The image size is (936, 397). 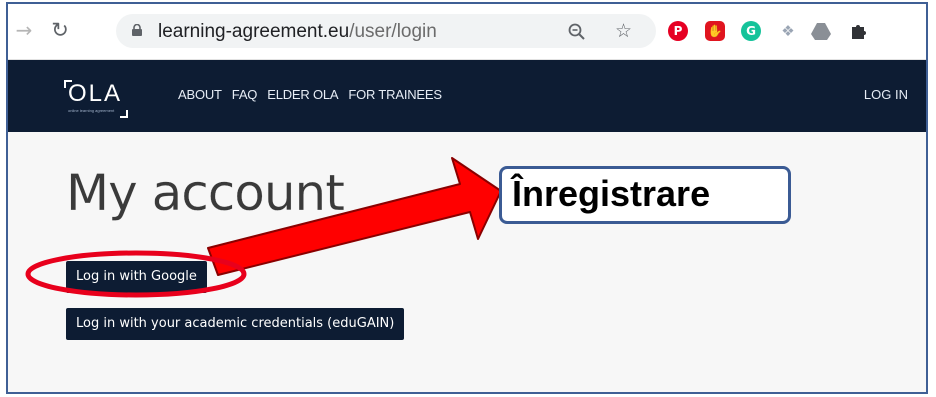 I want to click on annotation-label: Înregistrare, so click(x=611, y=193).